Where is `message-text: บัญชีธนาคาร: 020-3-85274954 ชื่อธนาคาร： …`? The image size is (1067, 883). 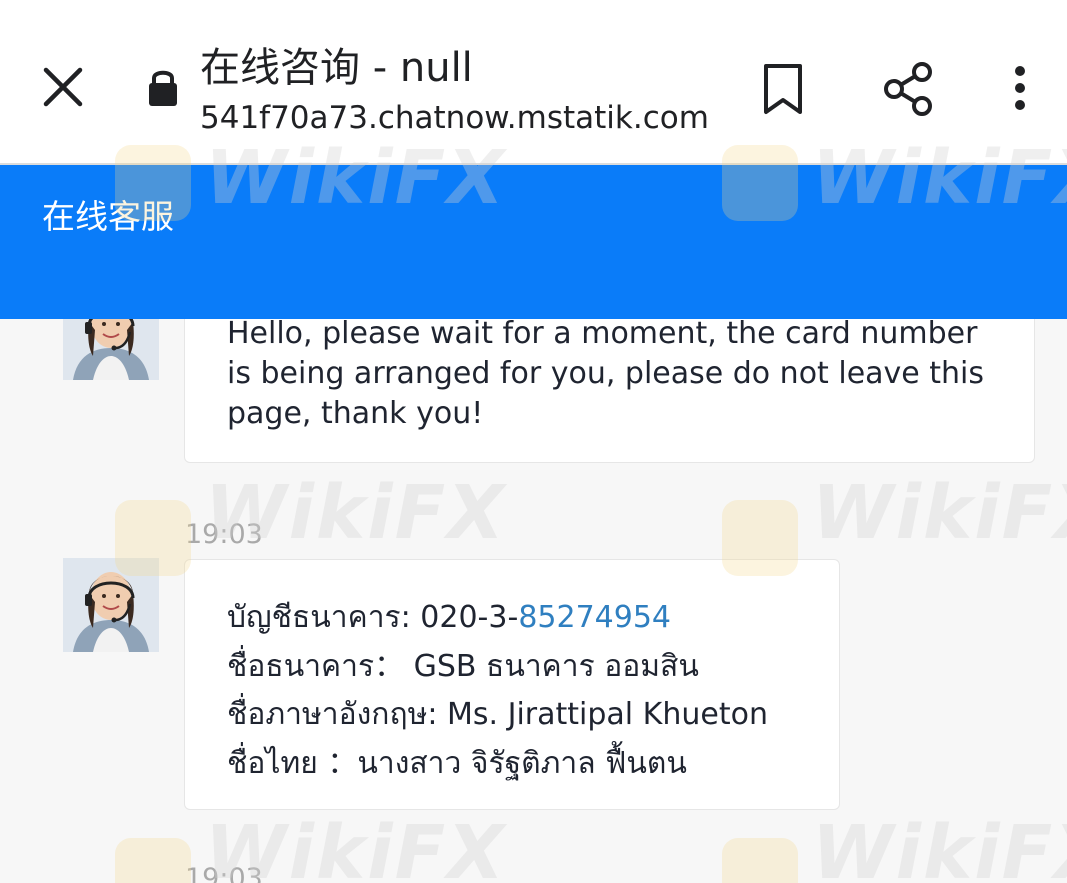
message-text: บัญชีธนาคาร: 020-3-85274954 ชื่อธนาคาร： … is located at coordinates (497, 691).